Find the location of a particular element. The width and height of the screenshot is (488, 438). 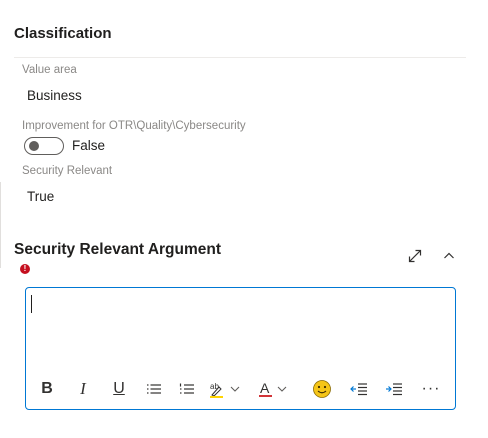

text-caret is located at coordinates (31, 304).